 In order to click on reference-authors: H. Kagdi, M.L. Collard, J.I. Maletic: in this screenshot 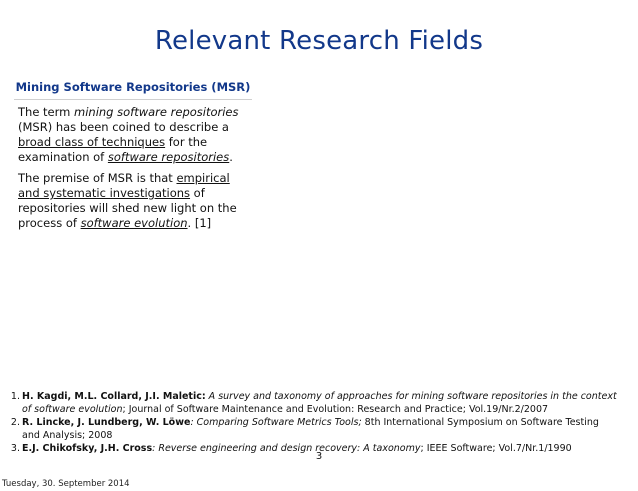, I will do `click(114, 396)`.